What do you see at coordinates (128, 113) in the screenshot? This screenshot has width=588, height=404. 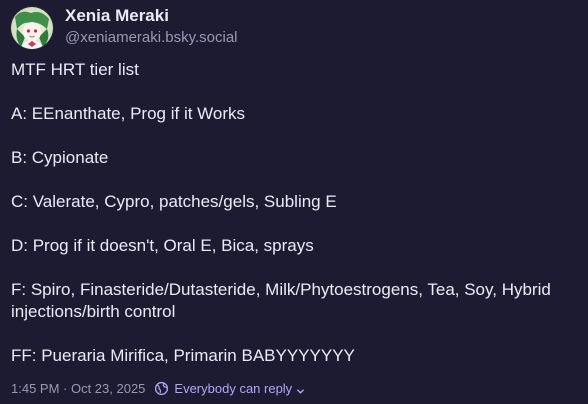 I see `post-paragraph: A: EEnanthate, Prog if it Works` at bounding box center [128, 113].